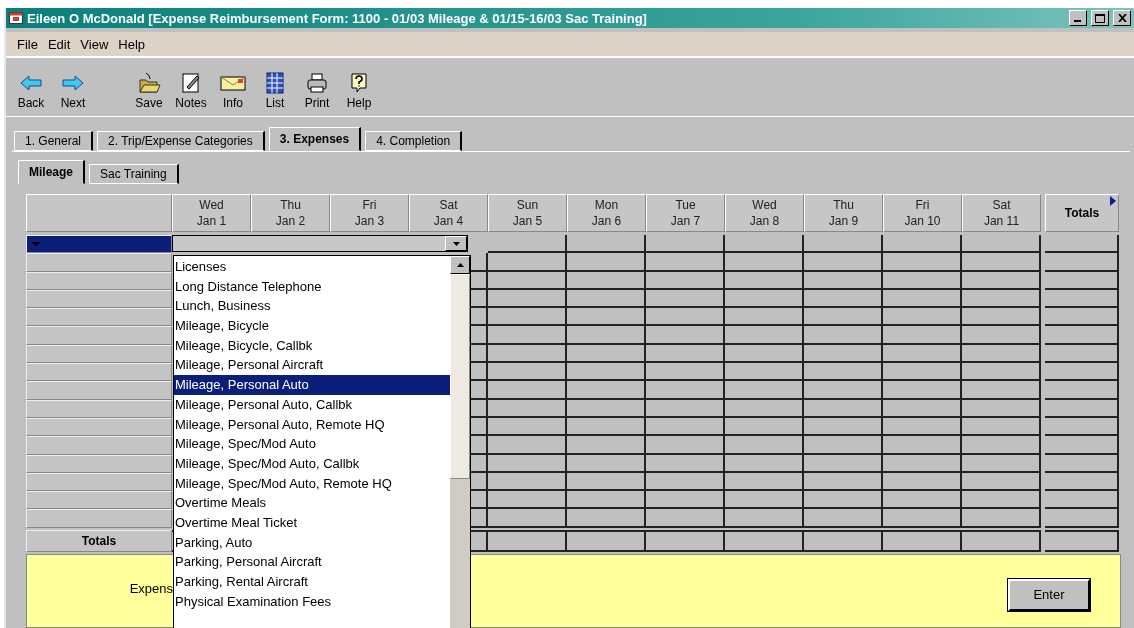  What do you see at coordinates (685, 221) in the screenshot?
I see `column-date: Jan 7` at bounding box center [685, 221].